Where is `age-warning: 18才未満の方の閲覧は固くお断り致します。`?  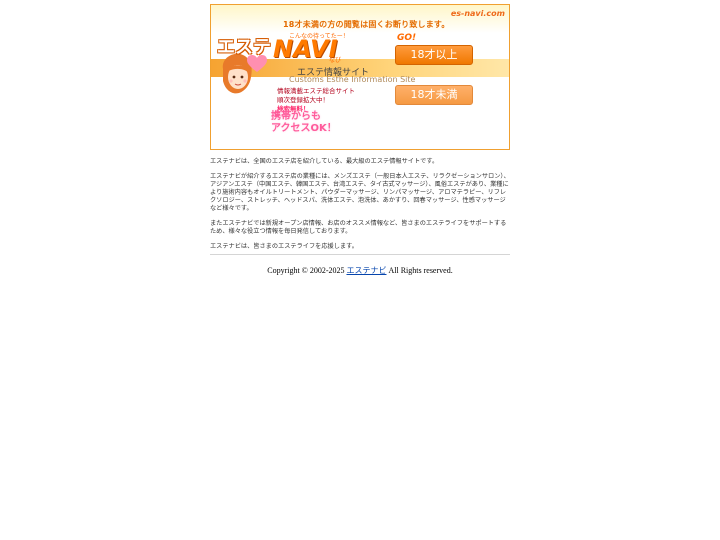
age-warning: 18才未満の方の閲覧は固くお断り致します。 is located at coordinates (366, 24).